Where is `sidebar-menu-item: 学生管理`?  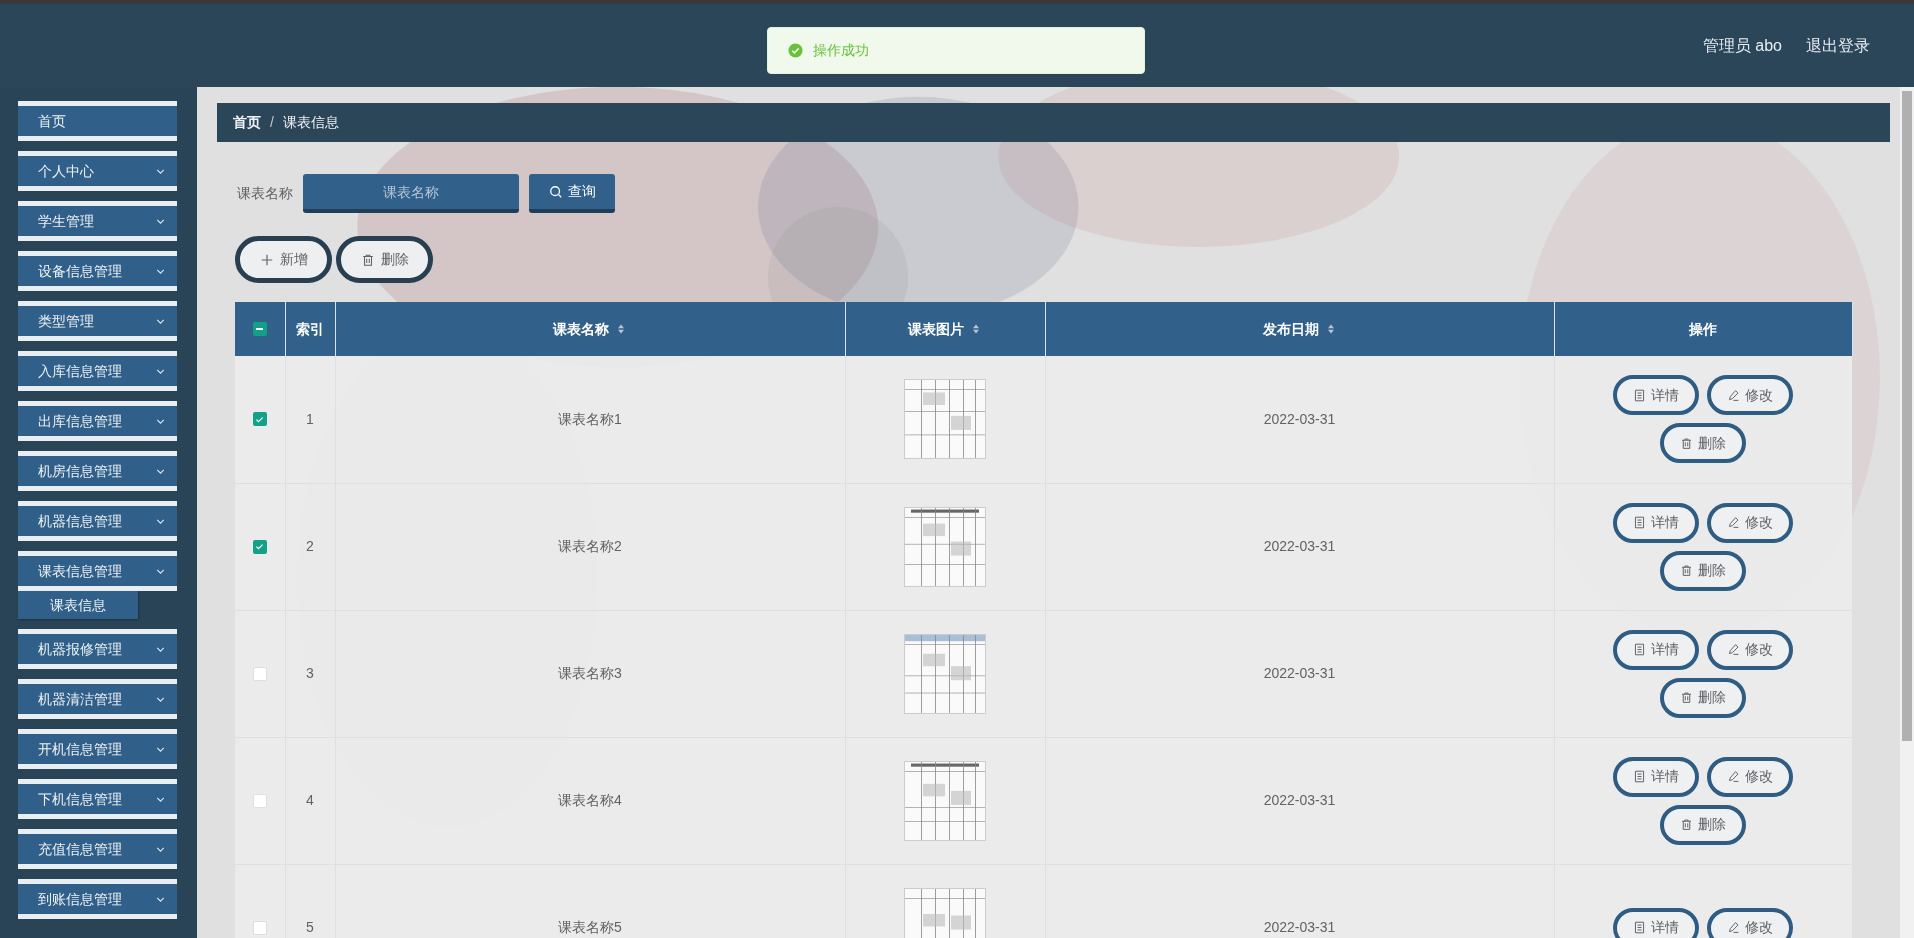 sidebar-menu-item: 学生管理 is located at coordinates (97, 221).